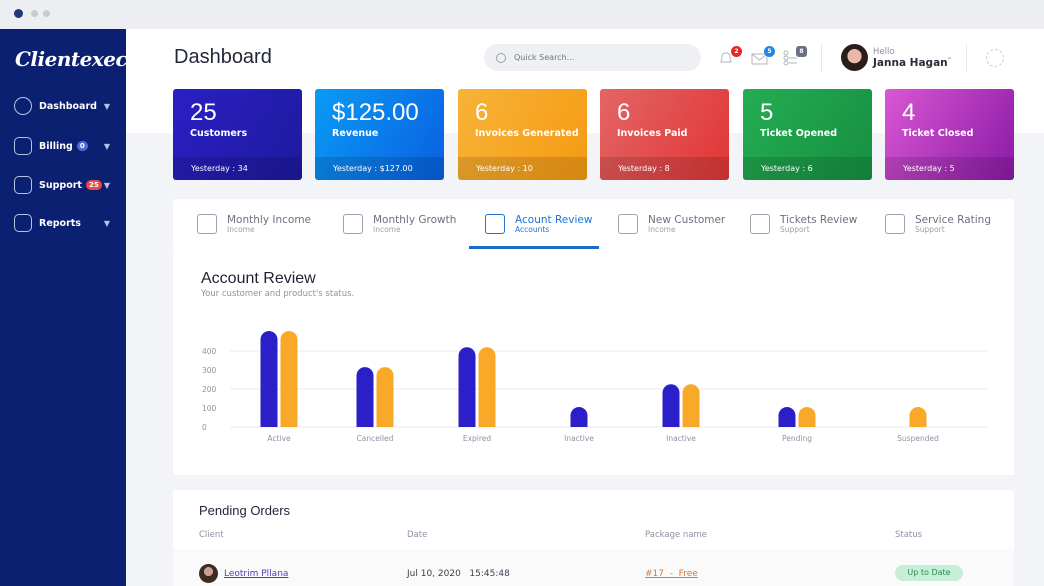 The width and height of the screenshot is (1044, 586). What do you see at coordinates (64, 146) in the screenshot?
I see `sidebar-item-billing: Billing 0 ▼` at bounding box center [64, 146].